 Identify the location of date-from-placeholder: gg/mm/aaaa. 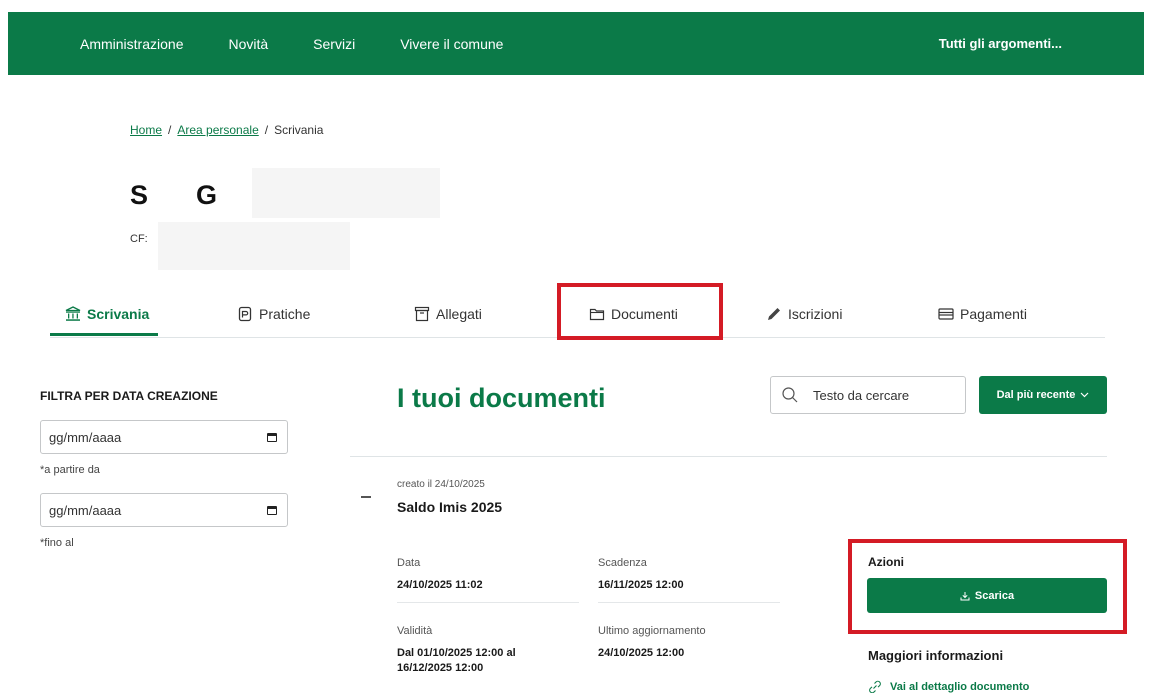
(85, 437).